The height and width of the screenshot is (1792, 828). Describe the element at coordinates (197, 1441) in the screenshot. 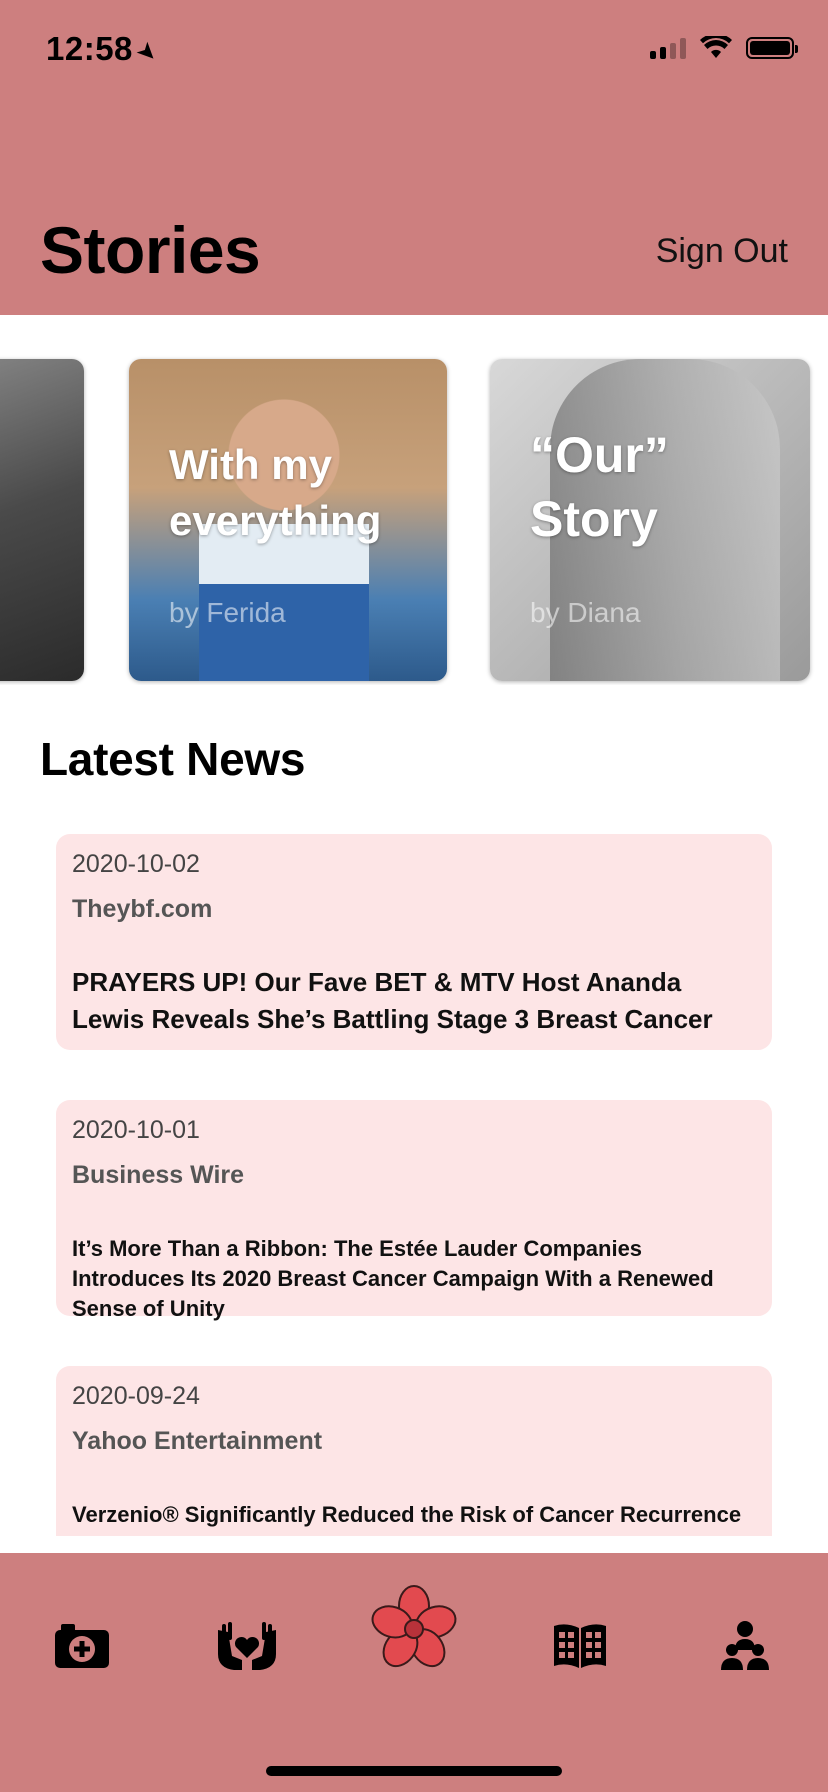

I see `news-source: Yahoo Entertainment` at that location.